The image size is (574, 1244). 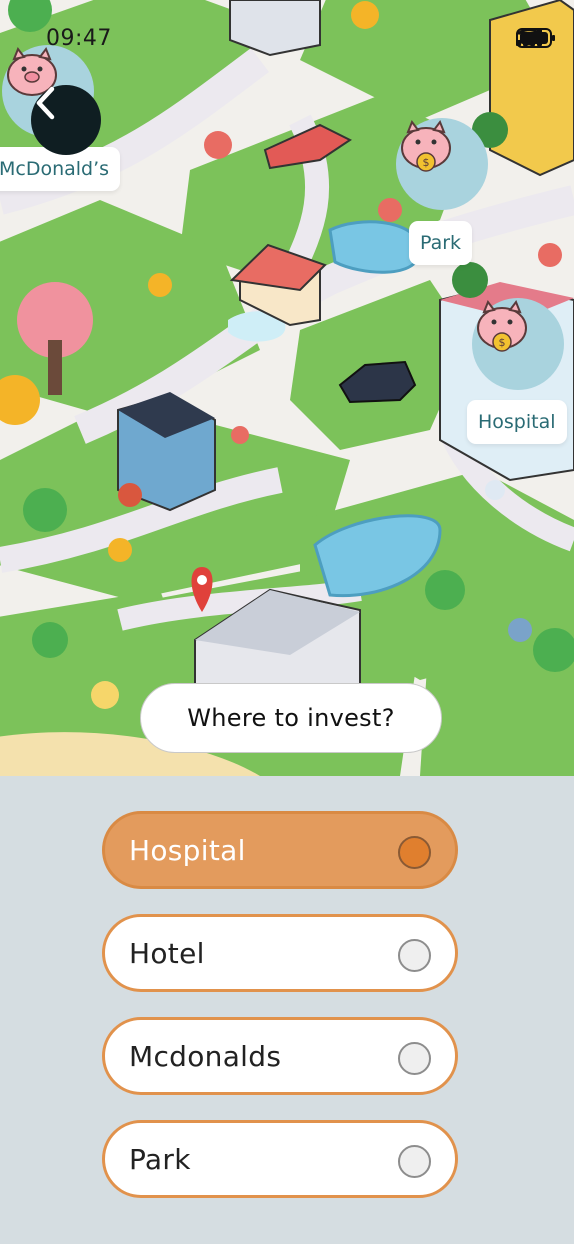 I want to click on question-prompt: Where to invest?, so click(x=291, y=718).